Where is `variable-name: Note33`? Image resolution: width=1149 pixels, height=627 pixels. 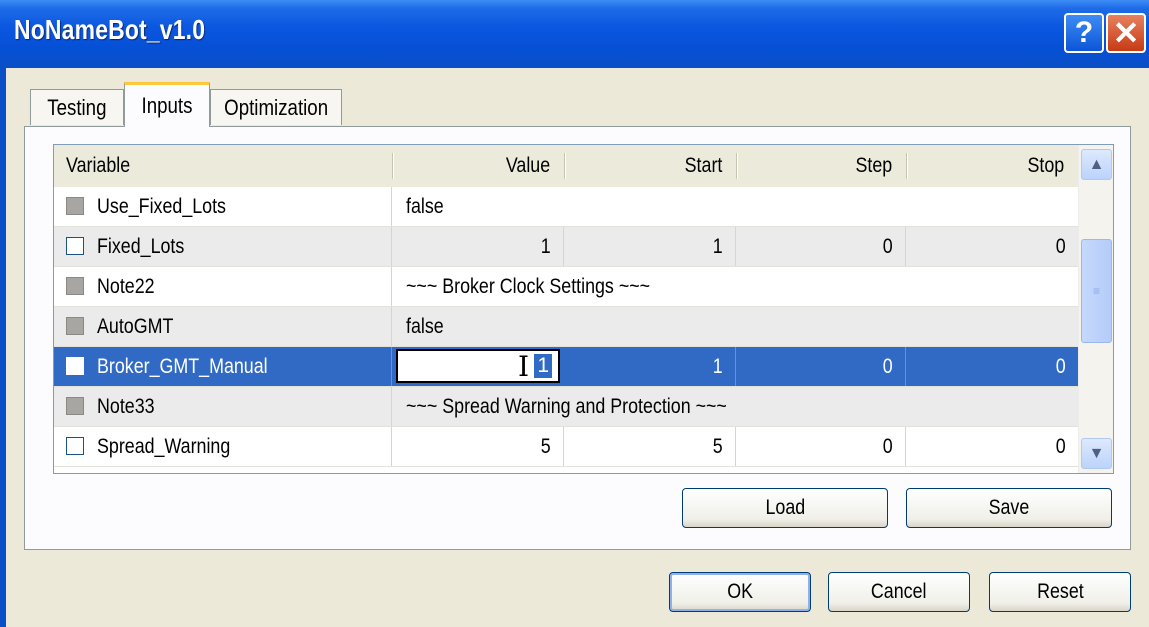
variable-name: Note33 is located at coordinates (223, 406).